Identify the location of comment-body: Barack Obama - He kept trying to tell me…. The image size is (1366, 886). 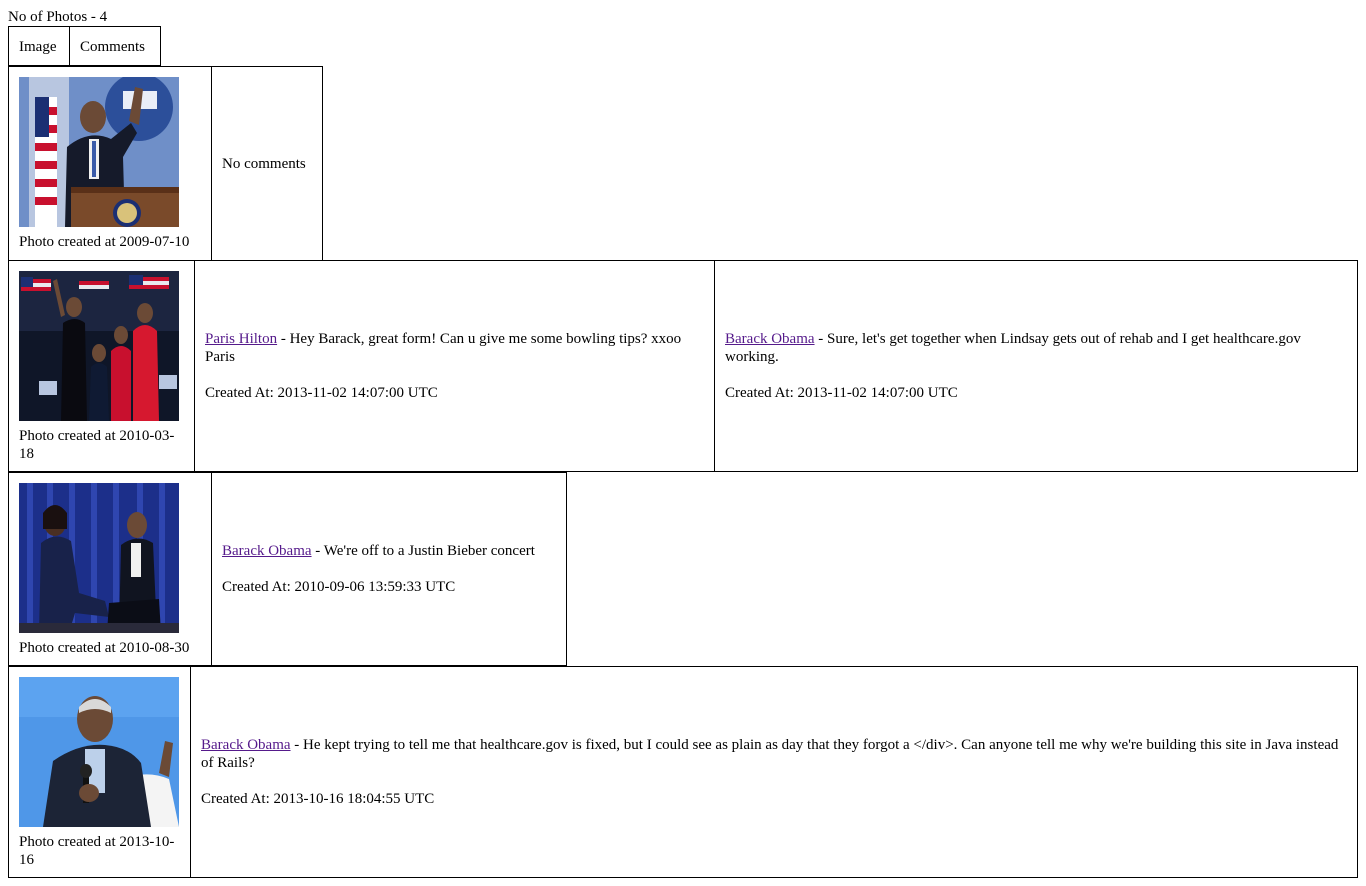
(774, 754).